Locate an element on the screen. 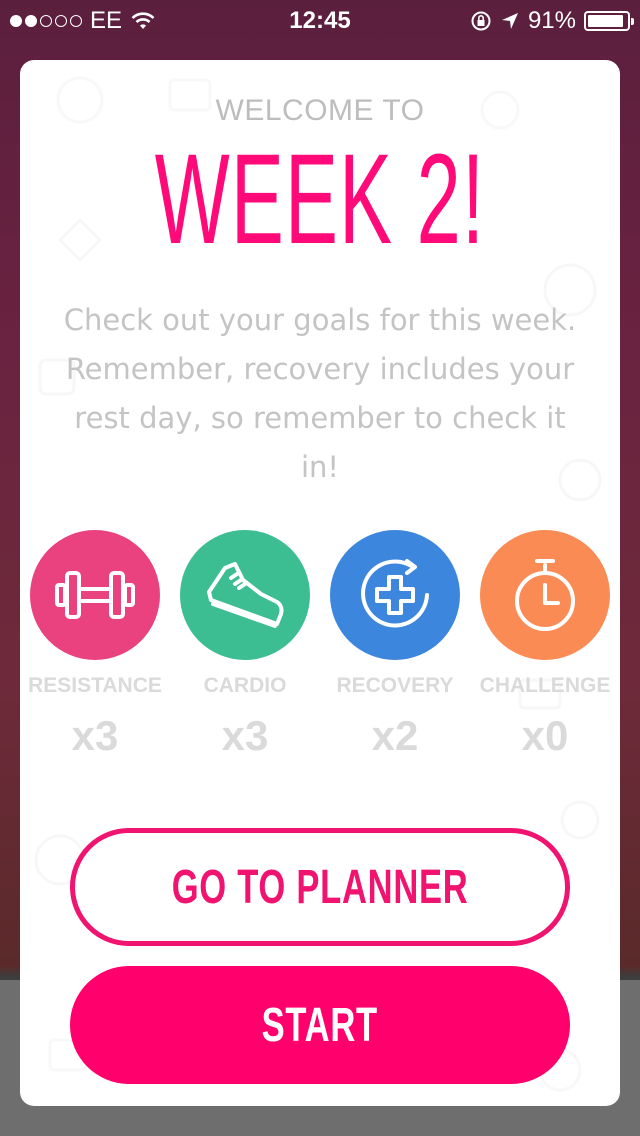 This screenshot has height=1136, width=640. welcome-eyebrow: WELCOME TO is located at coordinates (320, 110).